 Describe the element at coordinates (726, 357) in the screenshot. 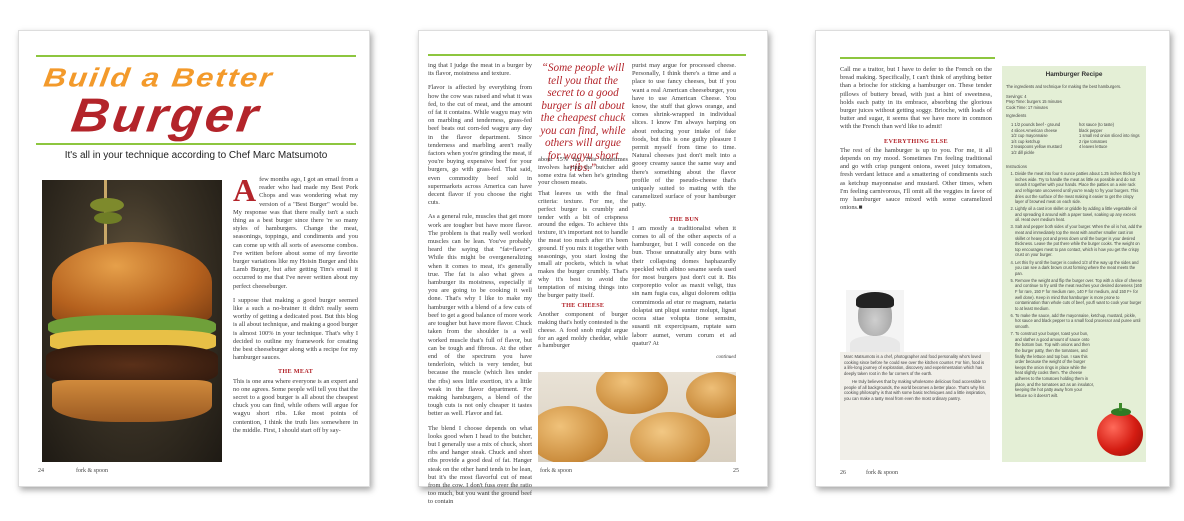

I see `continued-label: continued` at that location.